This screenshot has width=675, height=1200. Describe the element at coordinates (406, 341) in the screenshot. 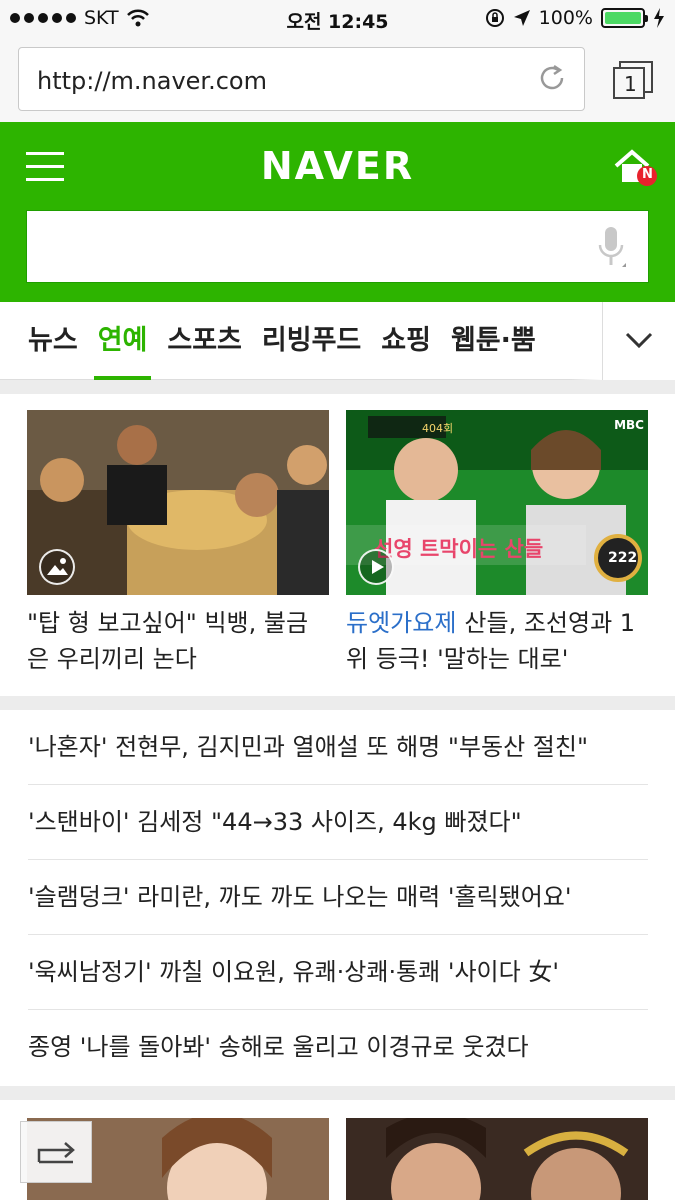

I see `category-tab: 쇼핑` at that location.